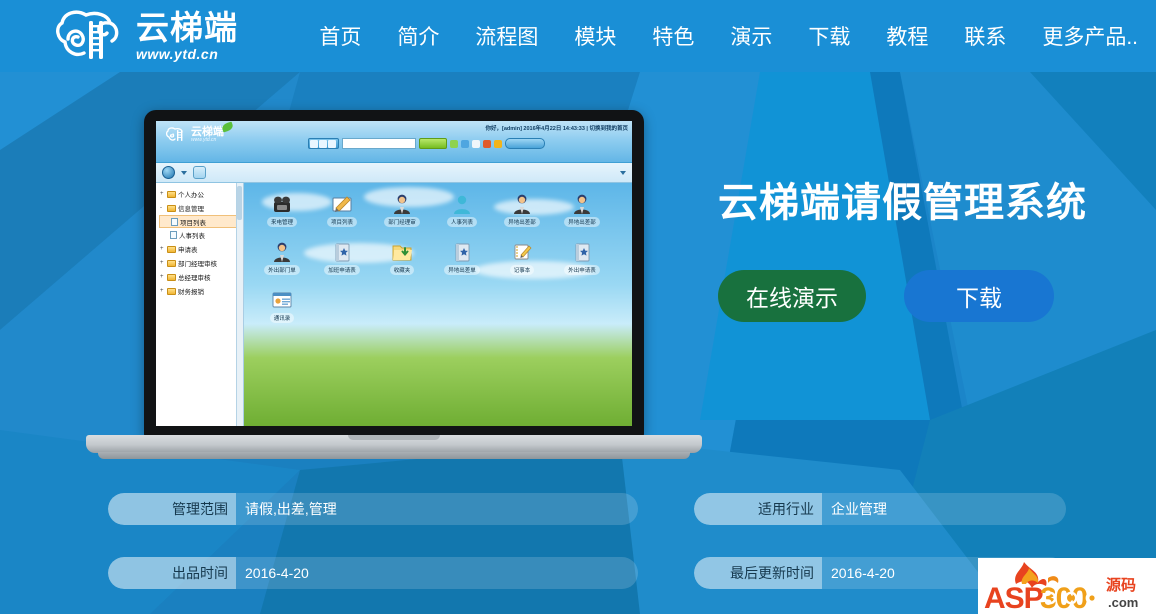  What do you see at coordinates (1090, 36) in the screenshot?
I see `nav-more-products: 更多产品..` at bounding box center [1090, 36].